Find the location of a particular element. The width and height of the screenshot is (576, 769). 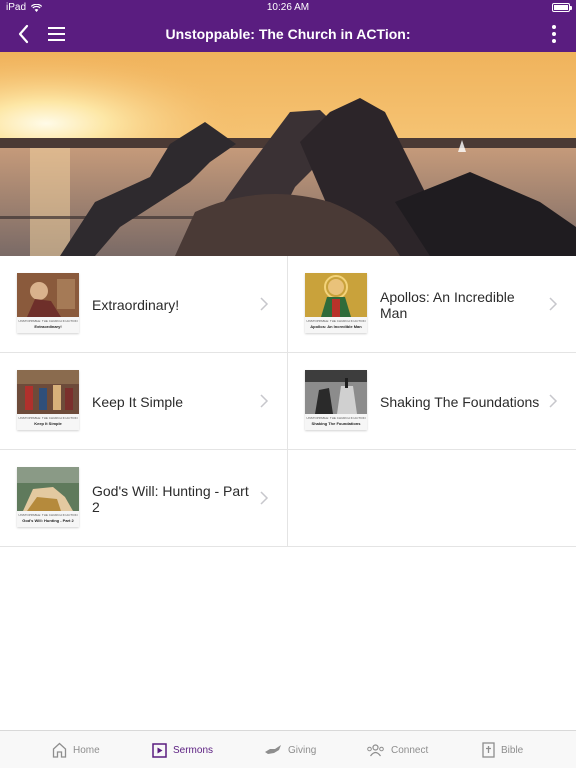

sermon-title: Keep It Simple is located at coordinates (138, 401).